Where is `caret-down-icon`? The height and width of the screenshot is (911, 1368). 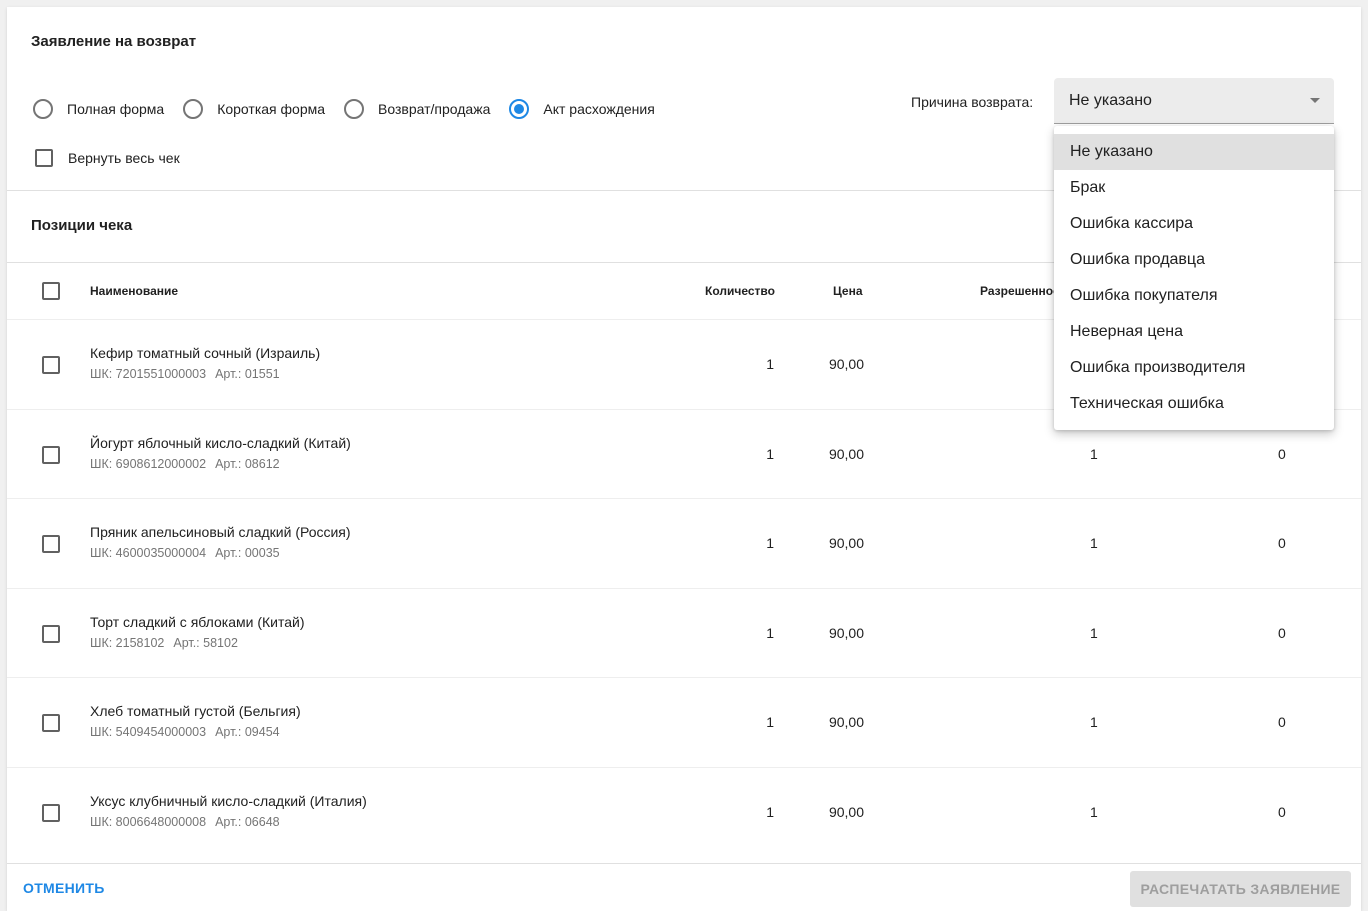 caret-down-icon is located at coordinates (1315, 100).